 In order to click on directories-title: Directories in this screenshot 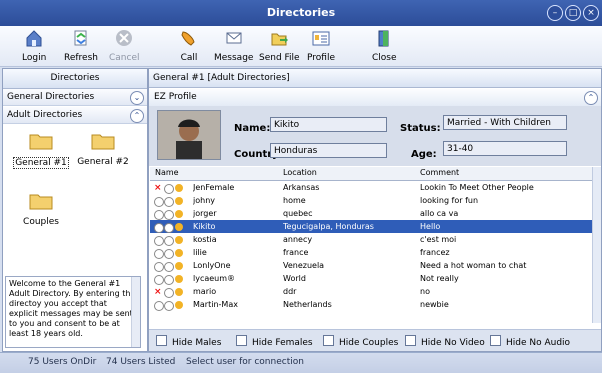, I will do `click(75, 79)`.